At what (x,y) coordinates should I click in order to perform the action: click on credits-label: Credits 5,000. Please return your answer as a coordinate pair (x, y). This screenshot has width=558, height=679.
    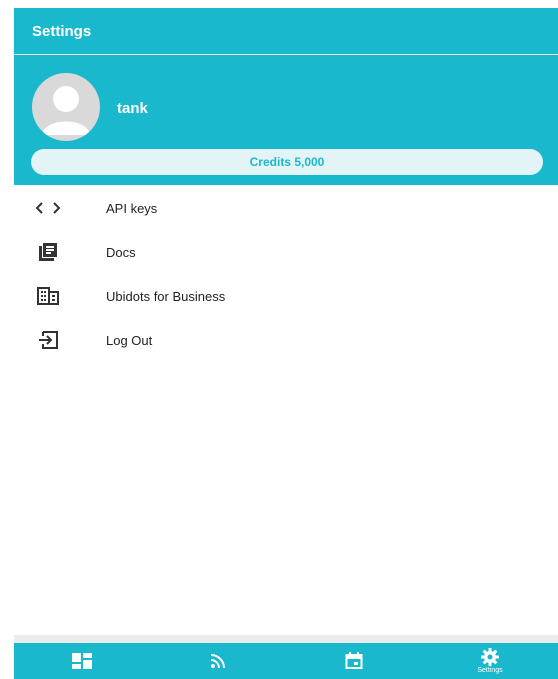
    Looking at the image, I should click on (287, 162).